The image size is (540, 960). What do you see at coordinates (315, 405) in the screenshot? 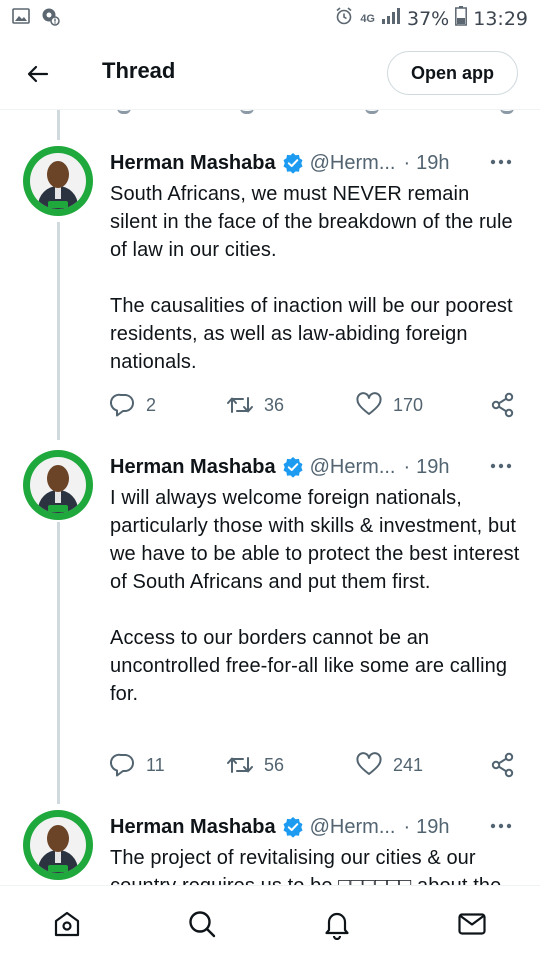
I see `tweet-actions: 2 36 170` at bounding box center [315, 405].